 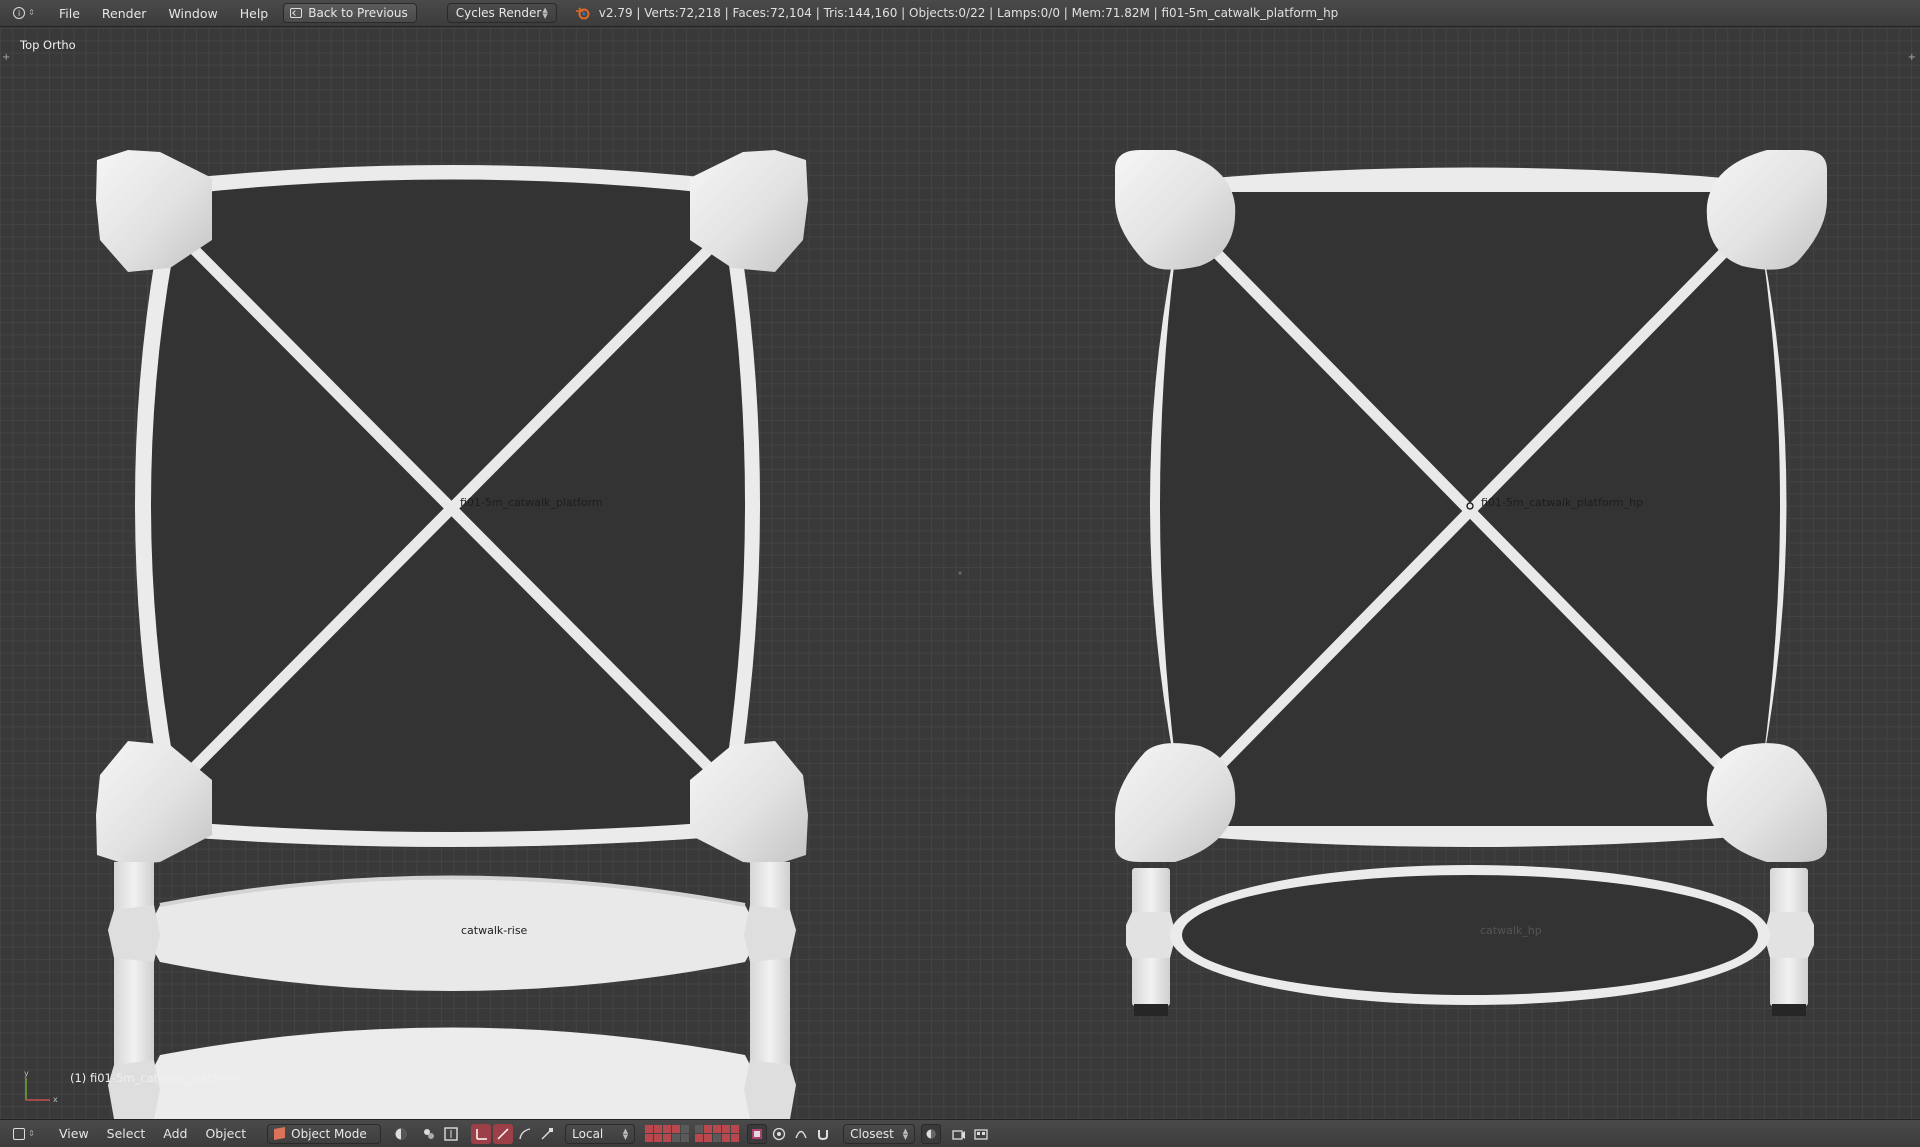 I want to click on proportional-falloff-icon, so click(x=801, y=1134).